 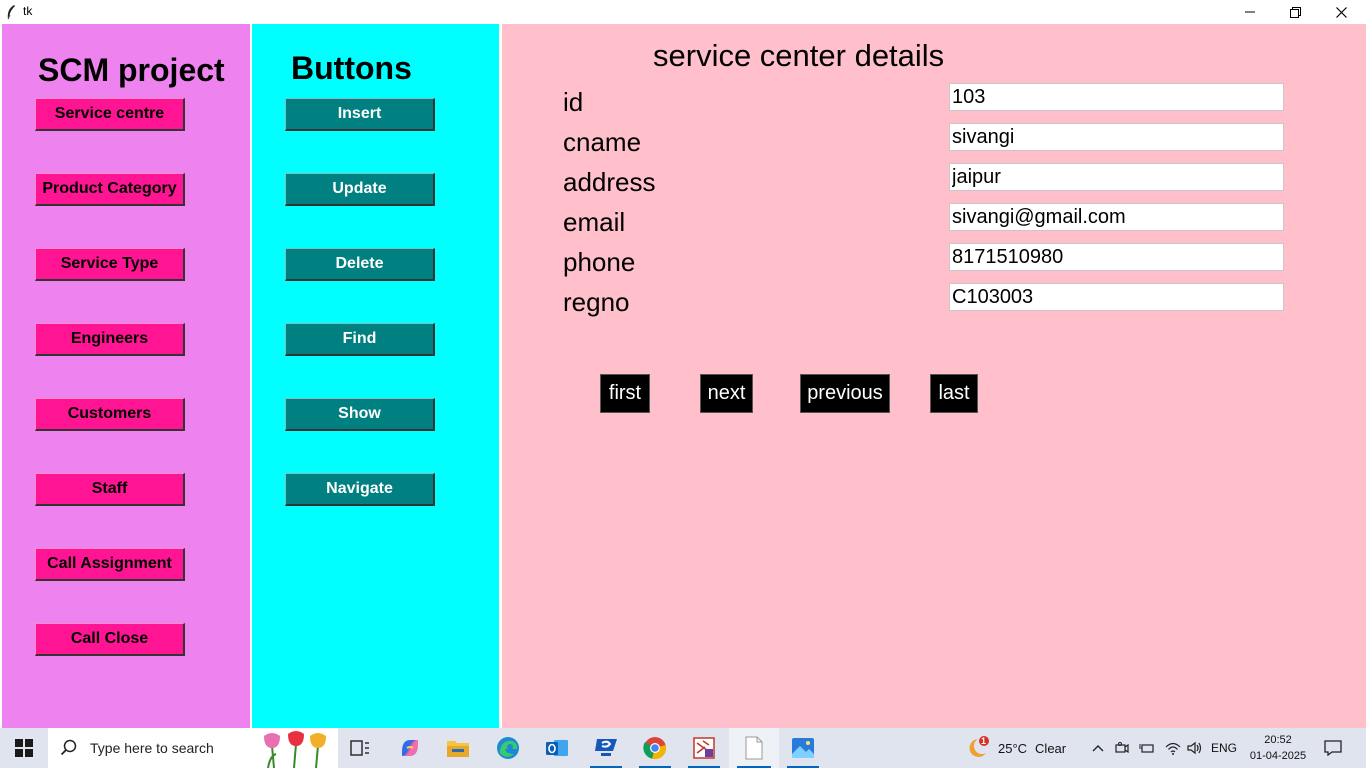 I want to click on remote-app-button, so click(x=606, y=748).